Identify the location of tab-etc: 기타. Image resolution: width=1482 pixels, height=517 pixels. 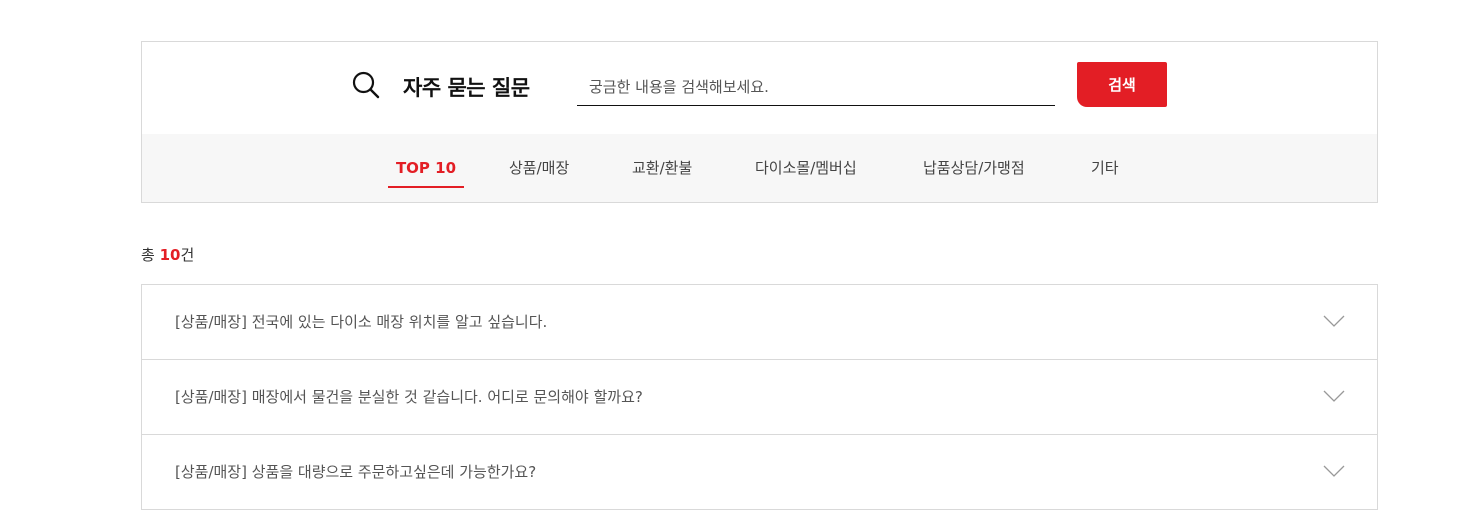
(1105, 161).